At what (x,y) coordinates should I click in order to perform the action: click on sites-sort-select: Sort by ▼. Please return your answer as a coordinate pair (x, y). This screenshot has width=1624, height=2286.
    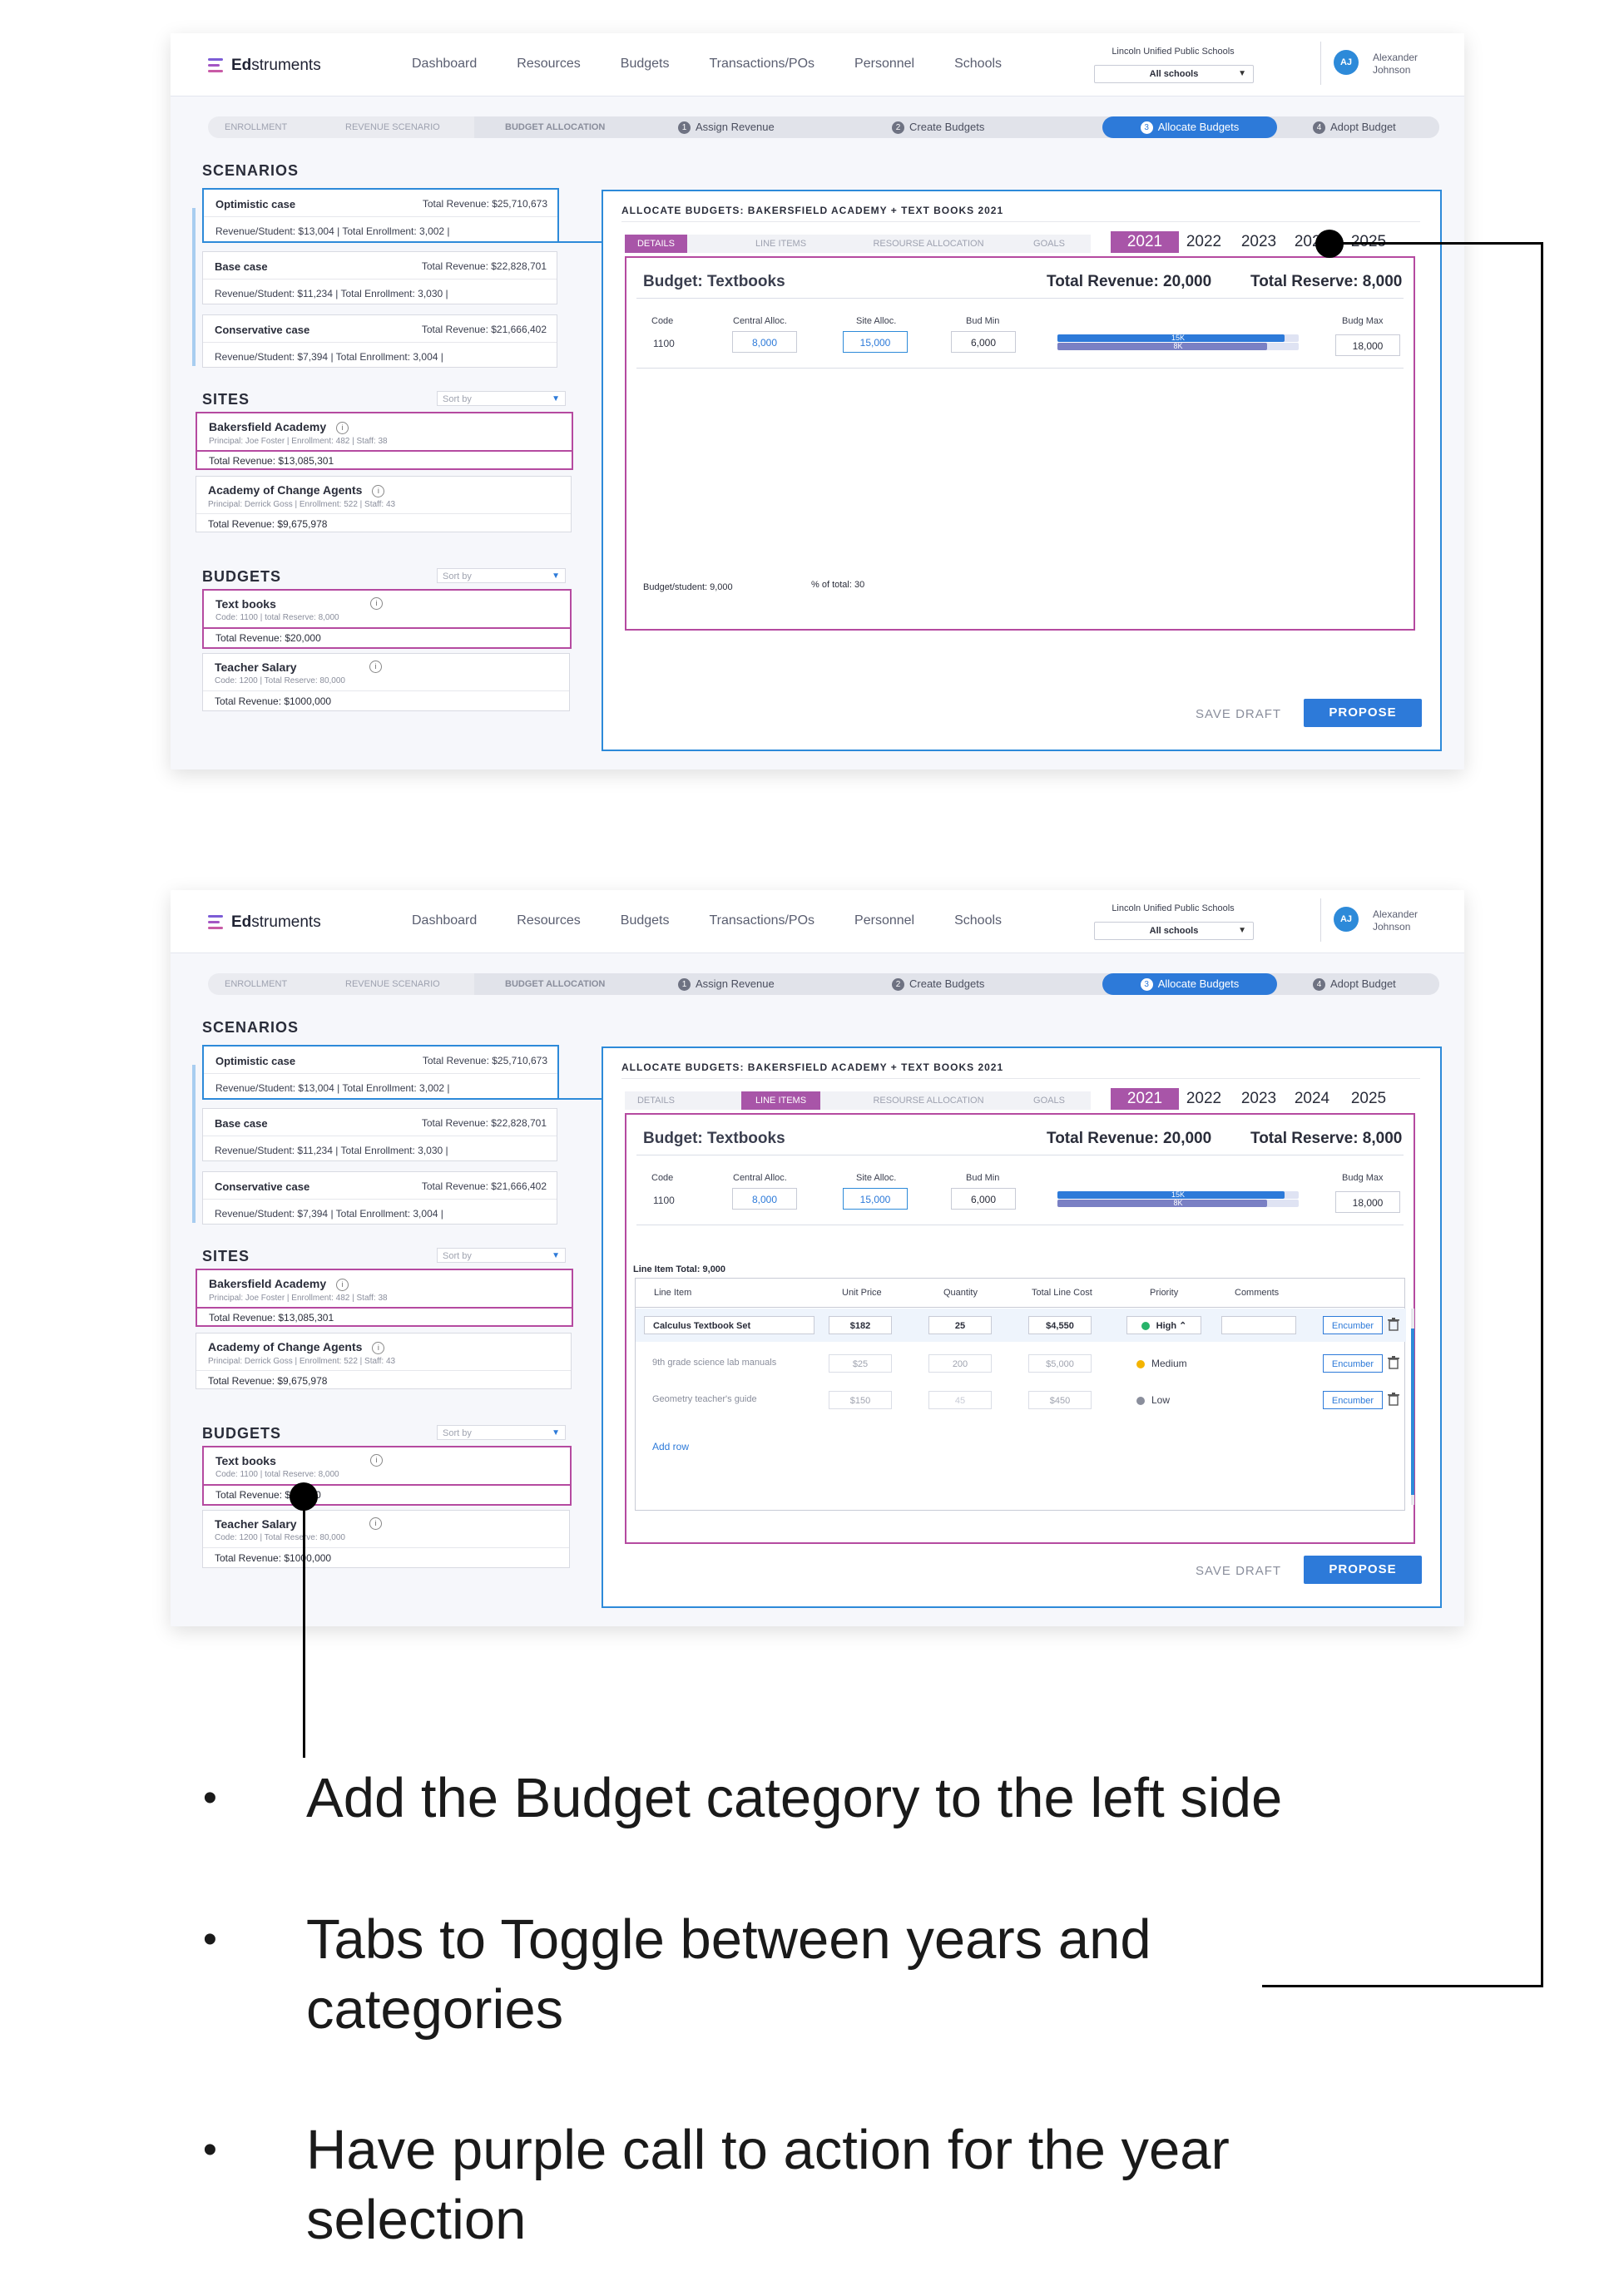
    Looking at the image, I should click on (501, 1255).